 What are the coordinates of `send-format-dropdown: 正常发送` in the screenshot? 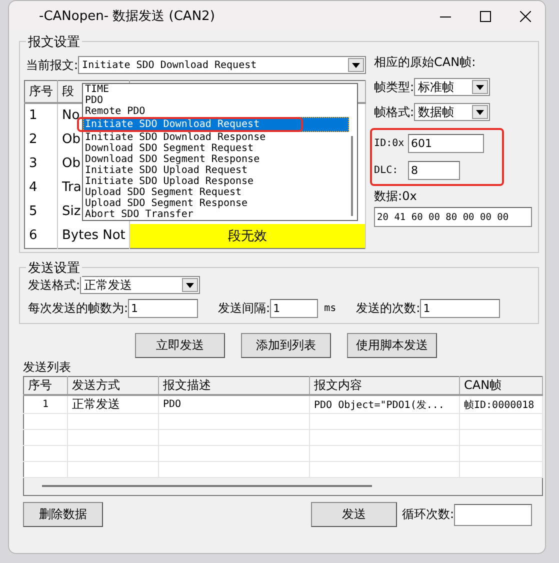 It's located at (140, 285).